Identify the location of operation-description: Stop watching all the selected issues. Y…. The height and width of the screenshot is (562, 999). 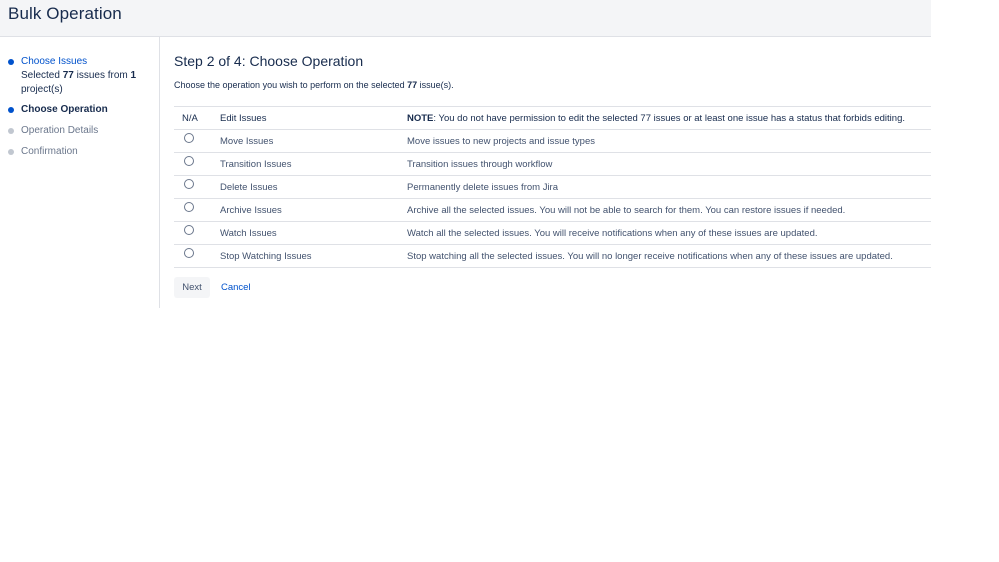
(650, 256).